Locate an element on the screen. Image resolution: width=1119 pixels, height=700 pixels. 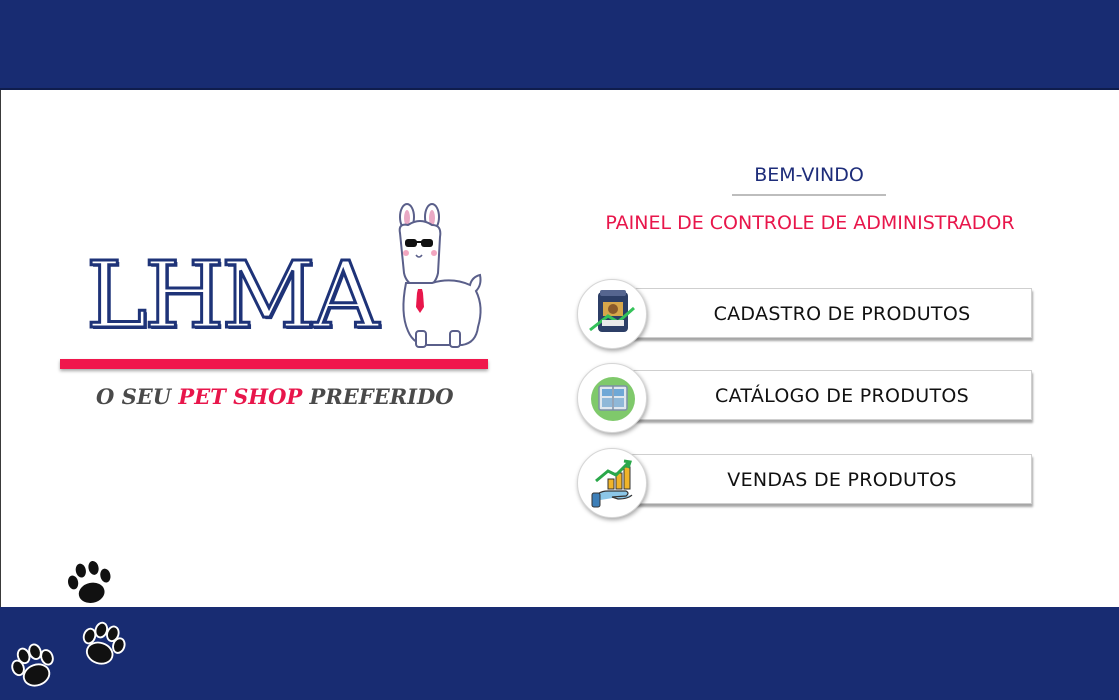
brand-tagline: O SEU PET SHOP PREFERIDO is located at coordinates (296, 396).